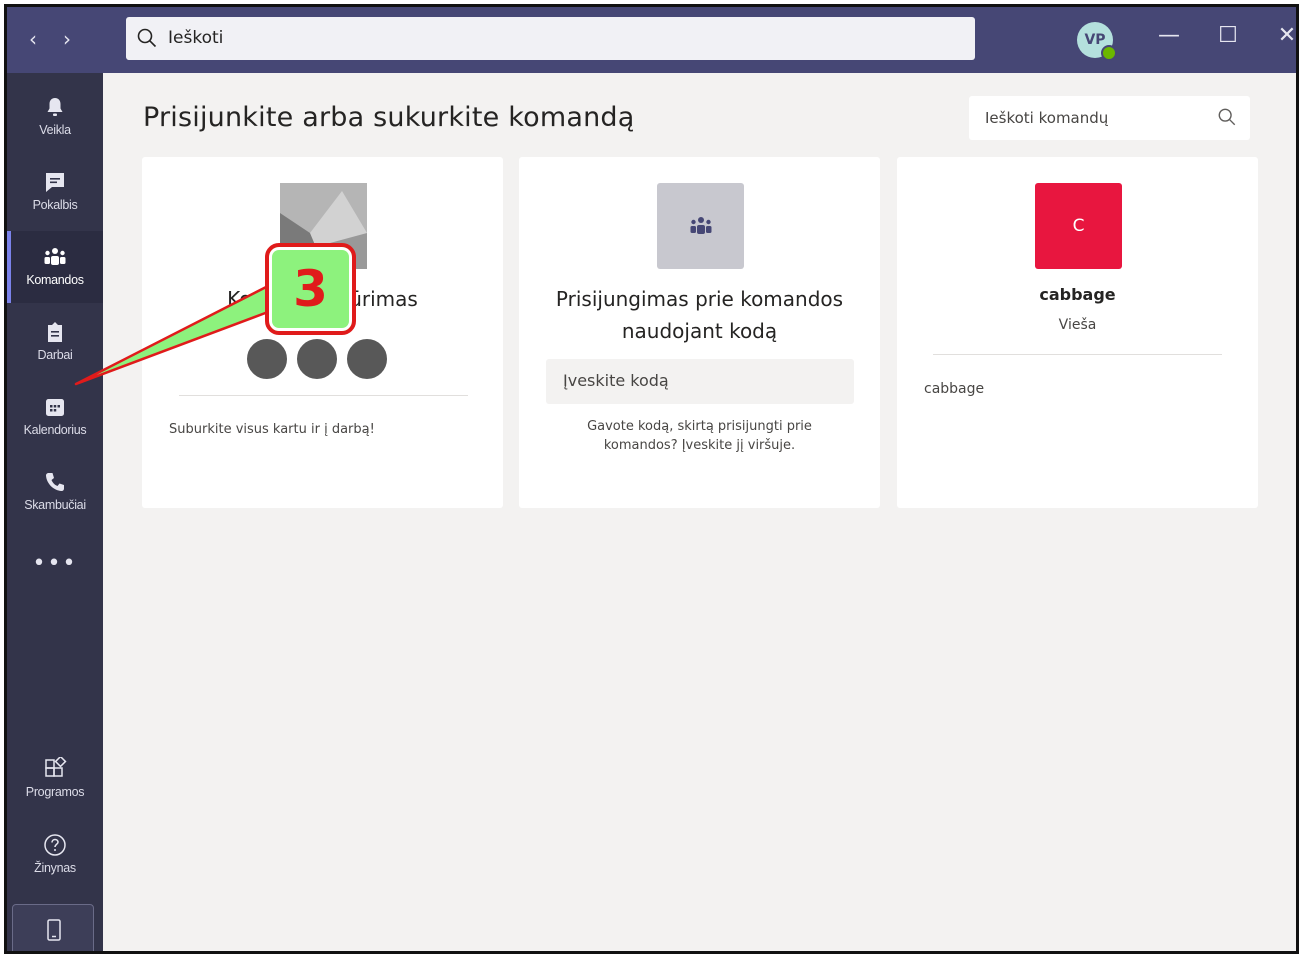  Describe the element at coordinates (55, 355) in the screenshot. I see `sidebar-item-label: Darbai` at that location.